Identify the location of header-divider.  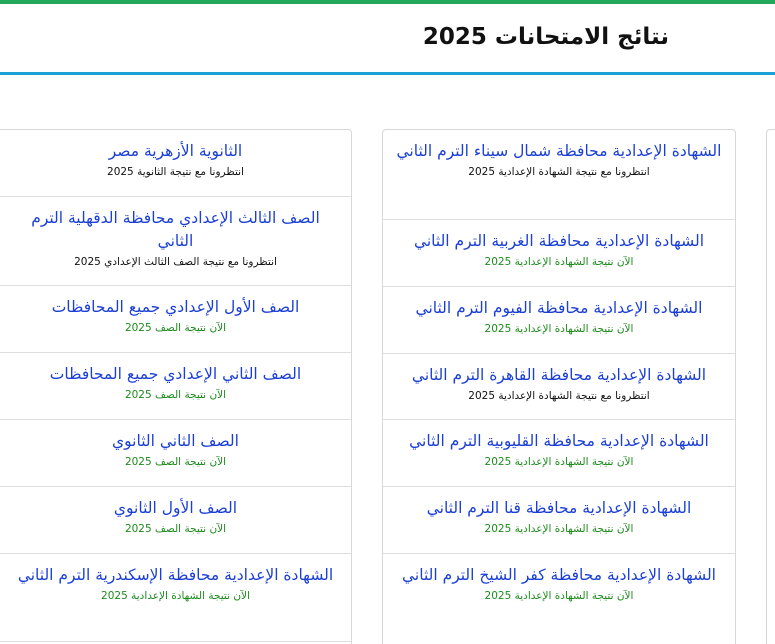
(387, 73).